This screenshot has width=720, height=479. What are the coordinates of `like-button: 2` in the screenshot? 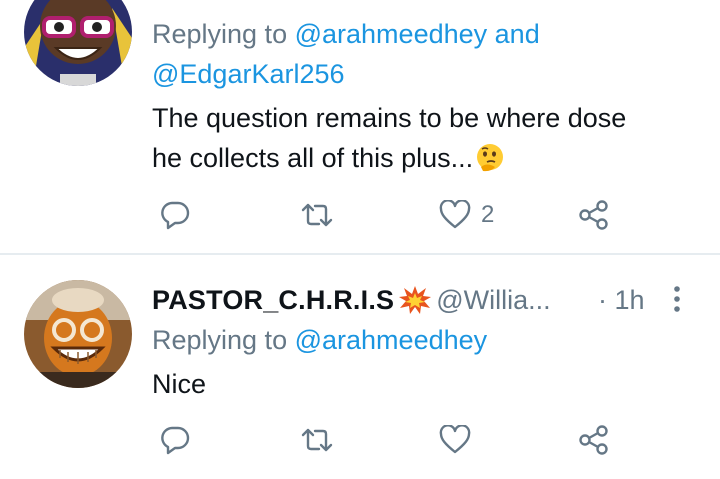 It's located at (466, 215).